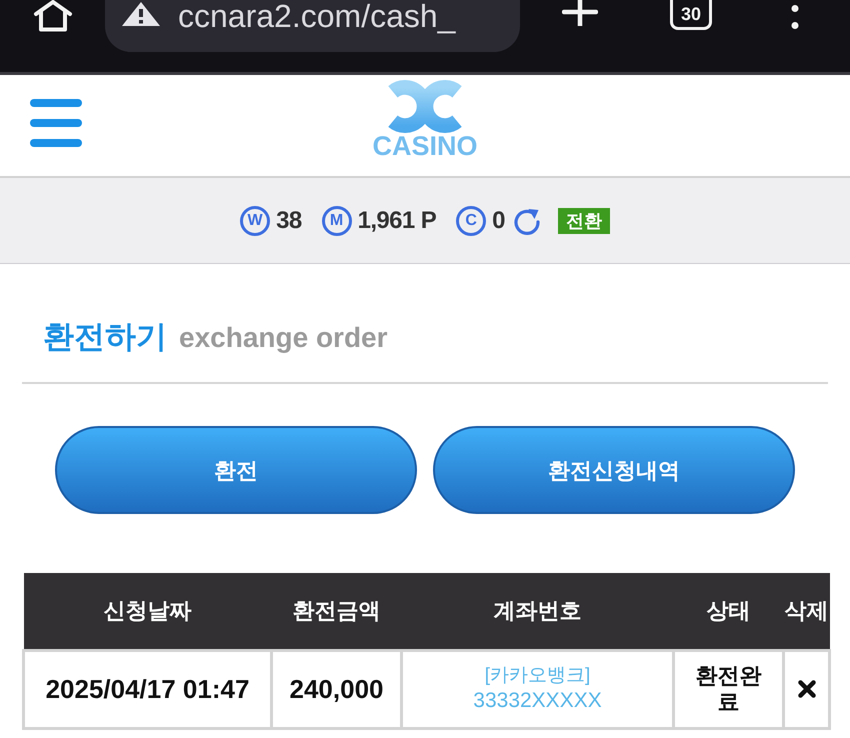  Describe the element at coordinates (498, 221) in the screenshot. I see `balance-value: 0` at that location.